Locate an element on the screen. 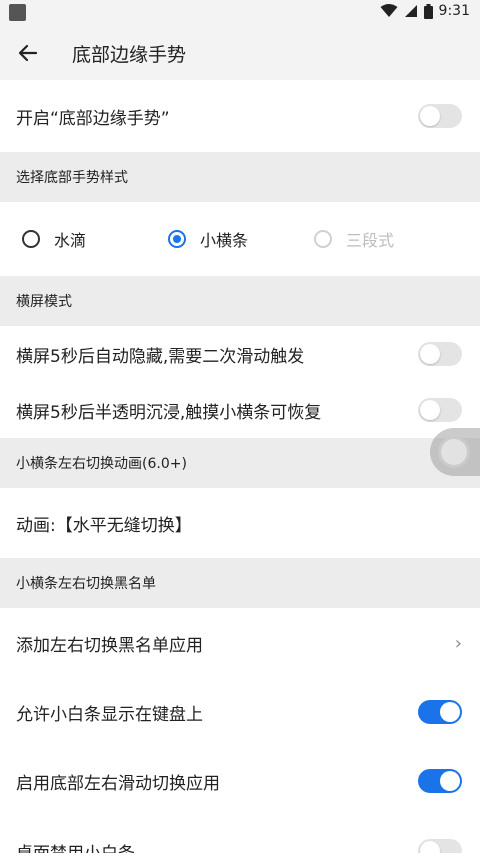  landscape-autohide-switch is located at coordinates (440, 354).